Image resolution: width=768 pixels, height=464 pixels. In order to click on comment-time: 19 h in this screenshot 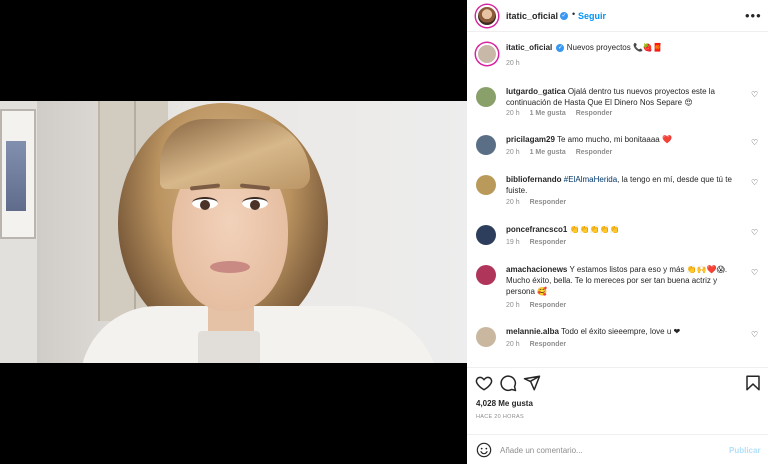, I will do `click(513, 242)`.